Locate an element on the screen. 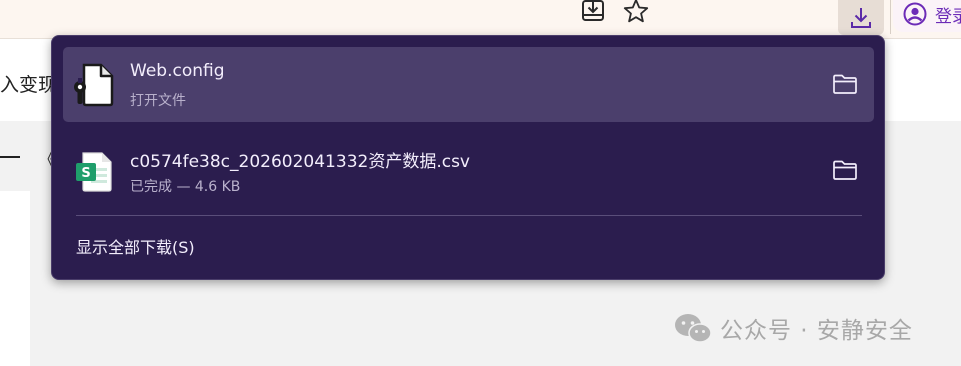  download-icon is located at coordinates (861, 17).